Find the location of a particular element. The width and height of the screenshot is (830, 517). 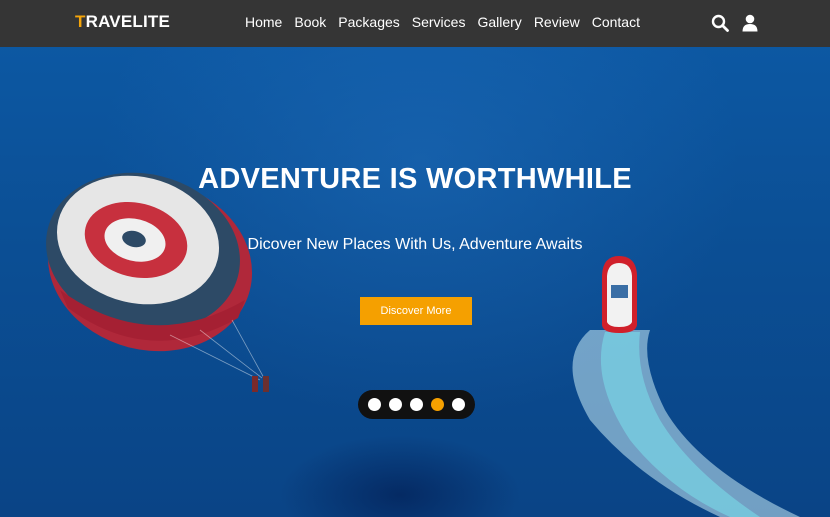

hero-title: ADVENTURE IS WORTHWHILE is located at coordinates (415, 179).